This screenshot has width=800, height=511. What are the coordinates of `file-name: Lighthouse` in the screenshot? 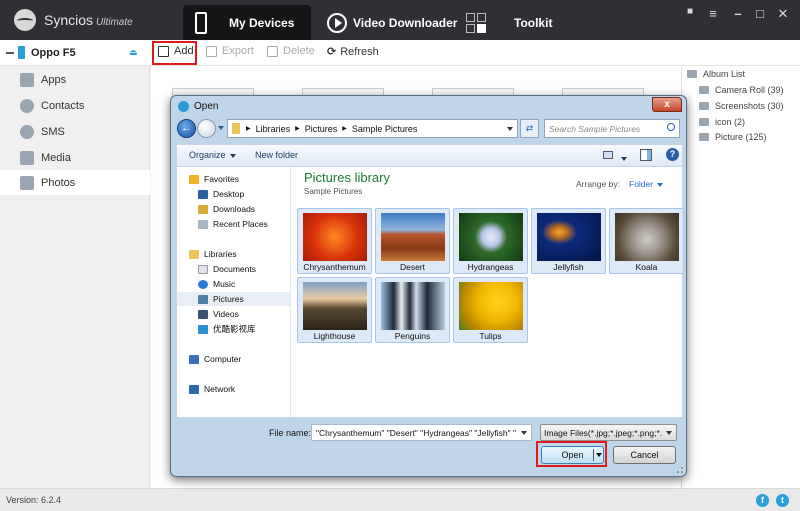 It's located at (334, 336).